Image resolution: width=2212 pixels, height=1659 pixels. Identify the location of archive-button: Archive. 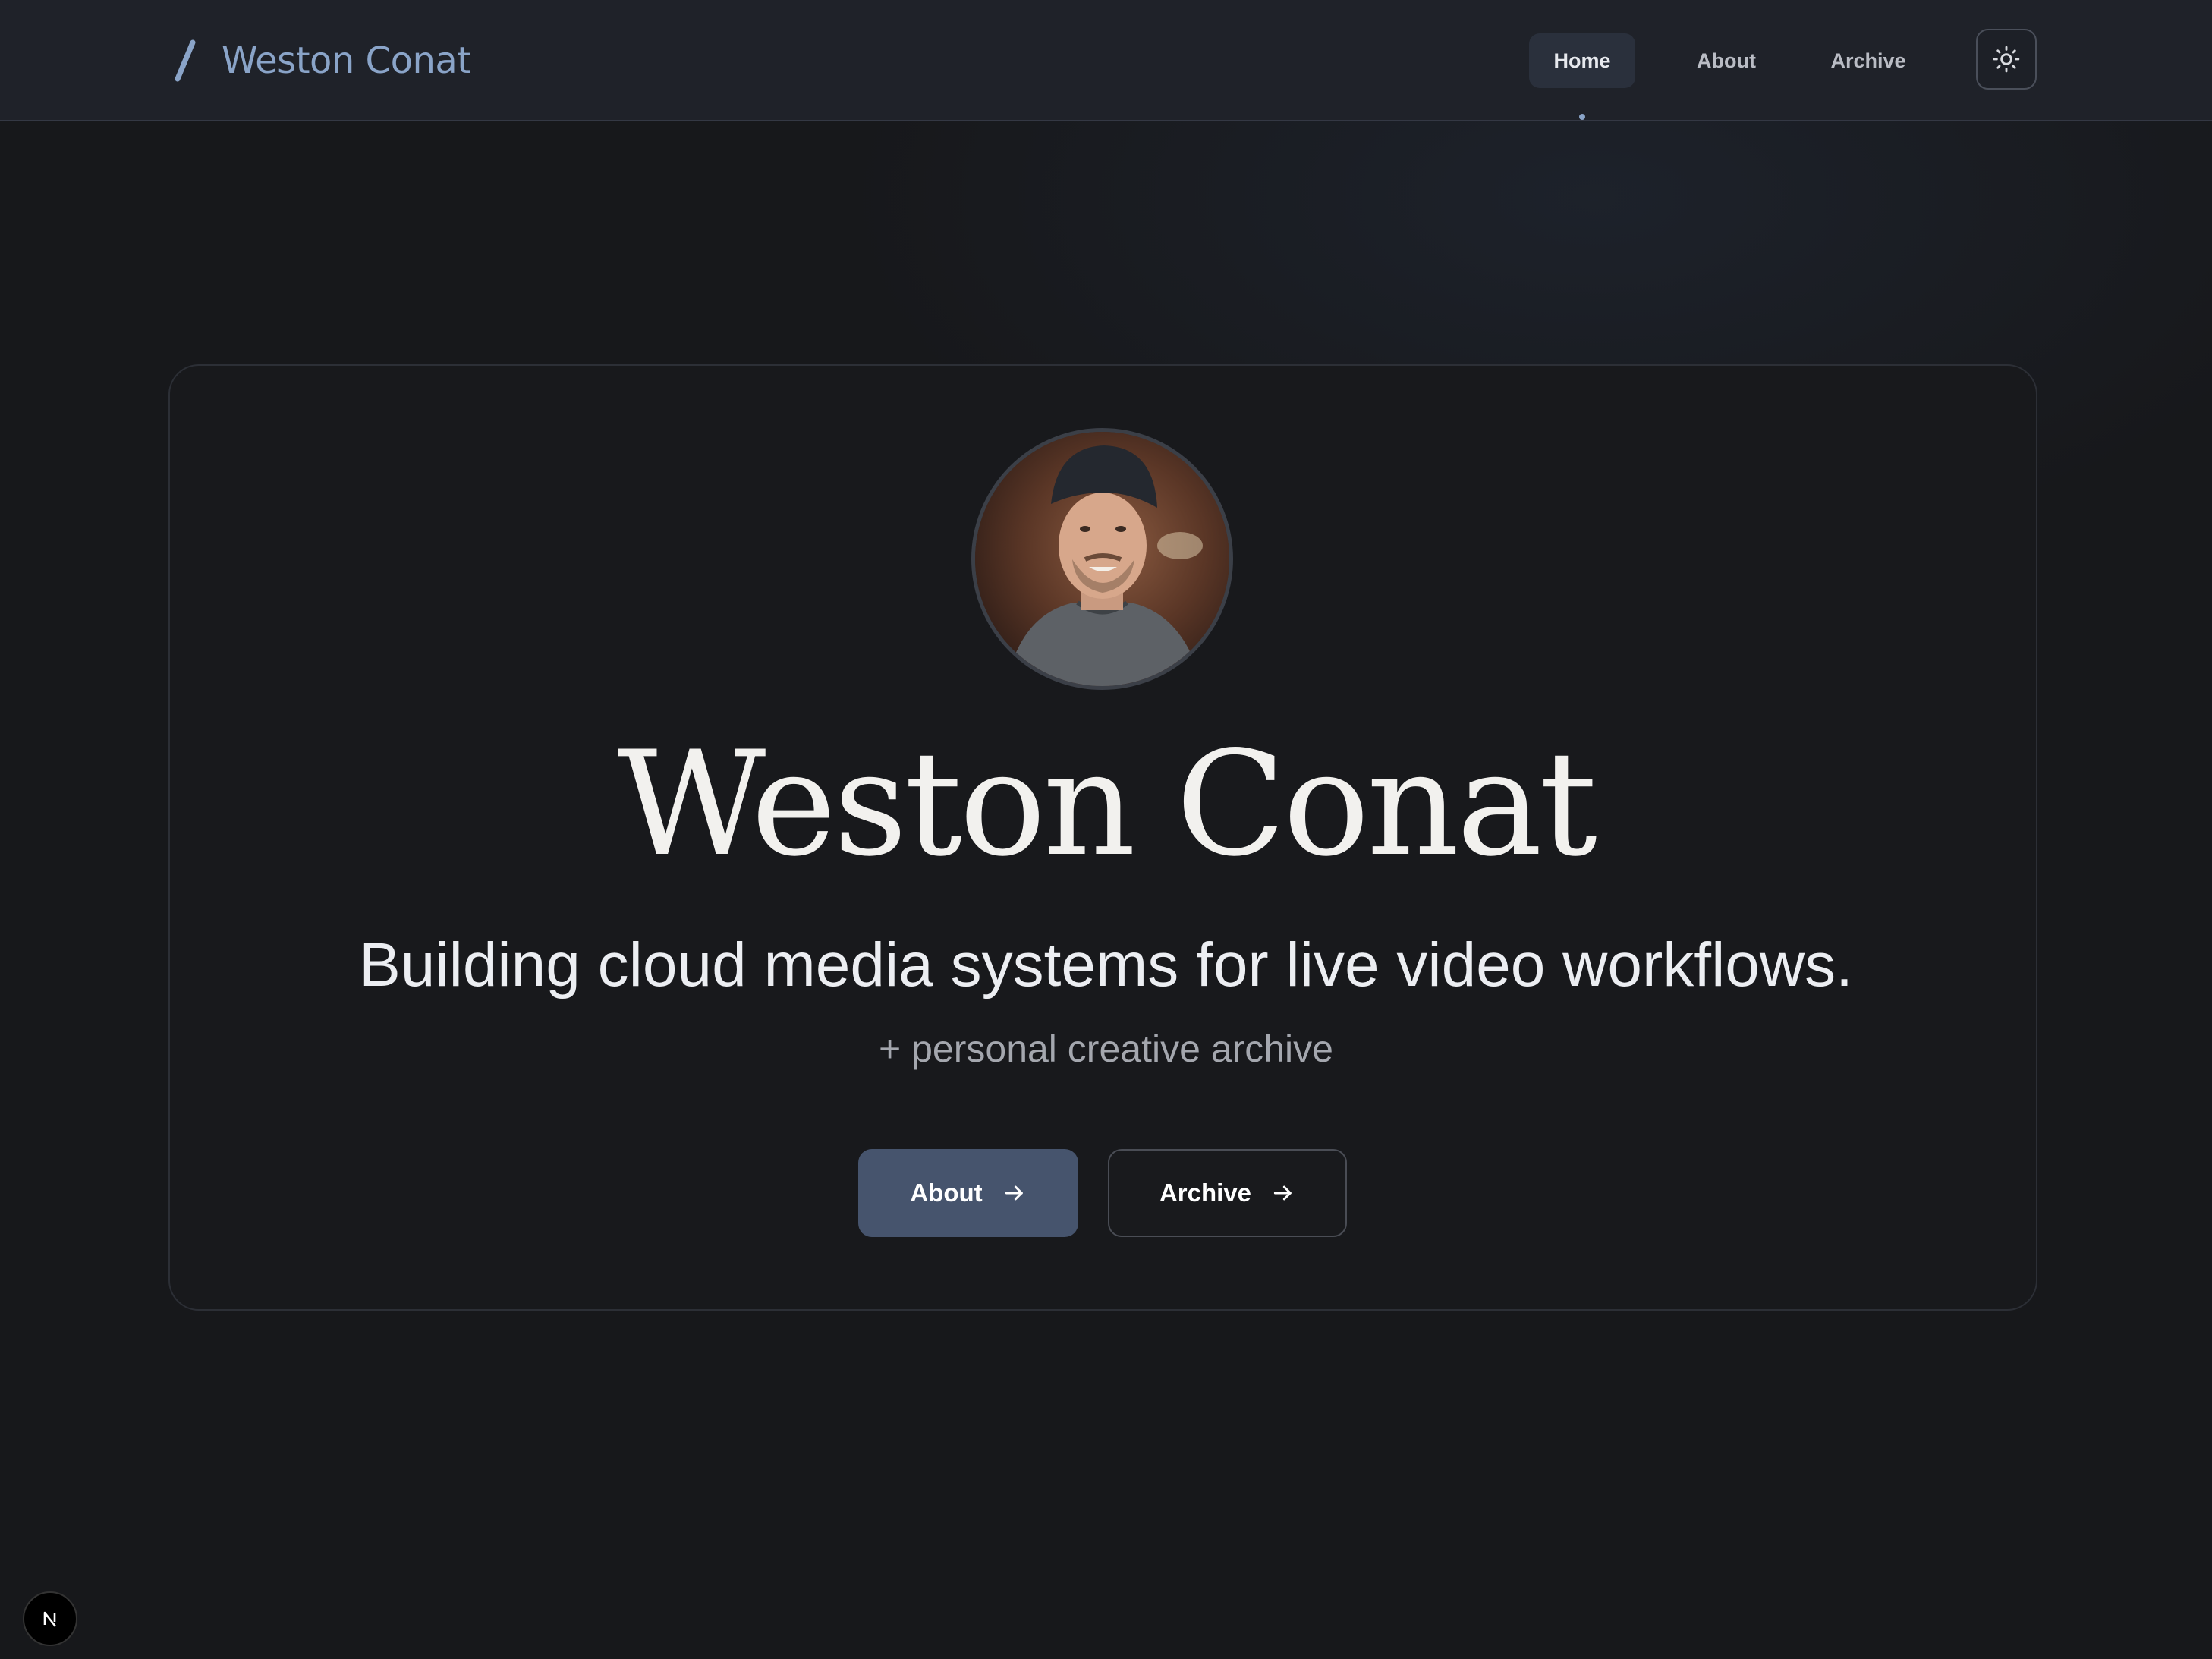
(1227, 1193).